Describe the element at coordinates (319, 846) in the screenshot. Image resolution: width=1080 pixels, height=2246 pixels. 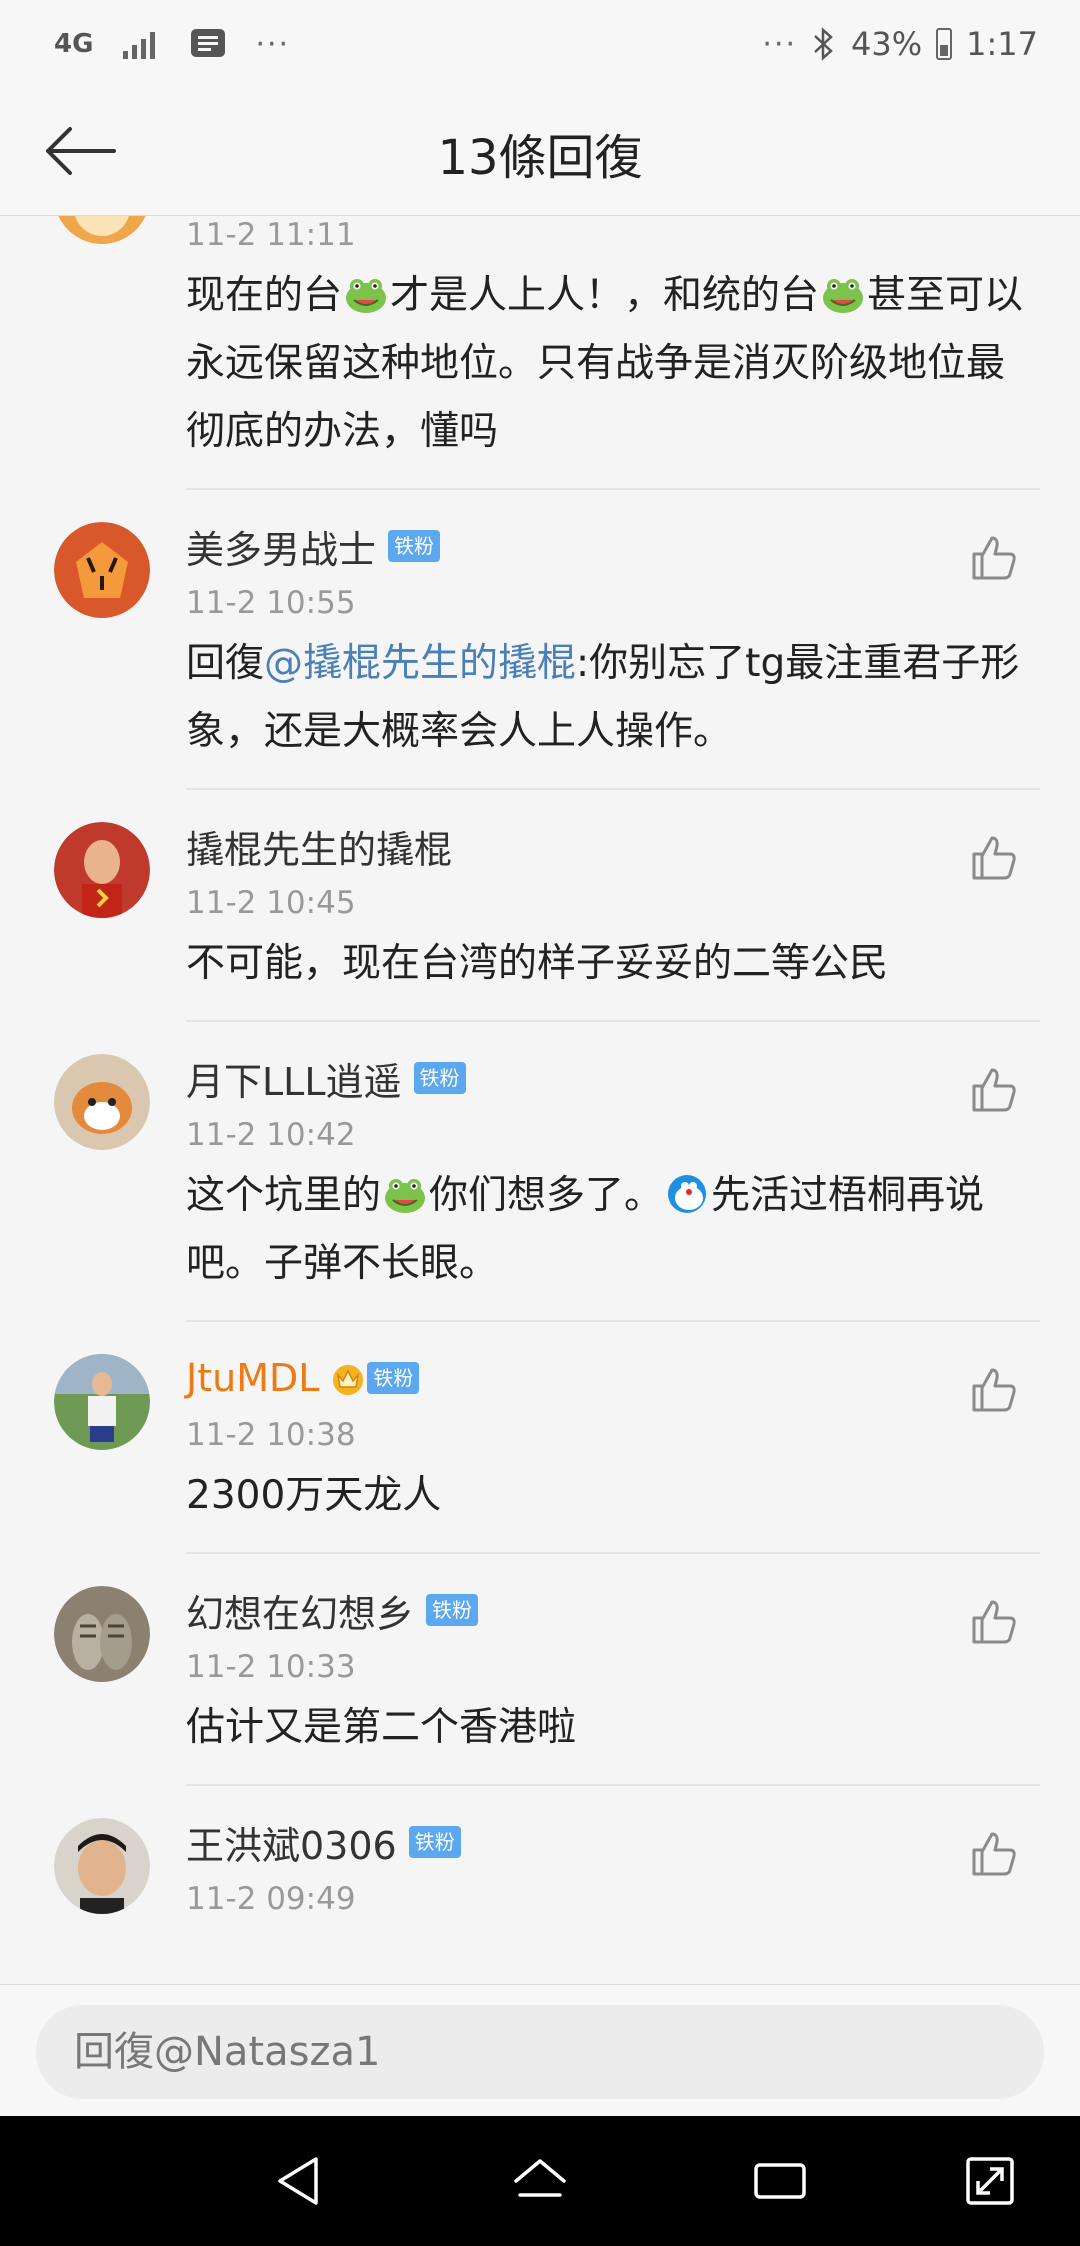
I see `username: 撬棍先生的撬棍` at that location.